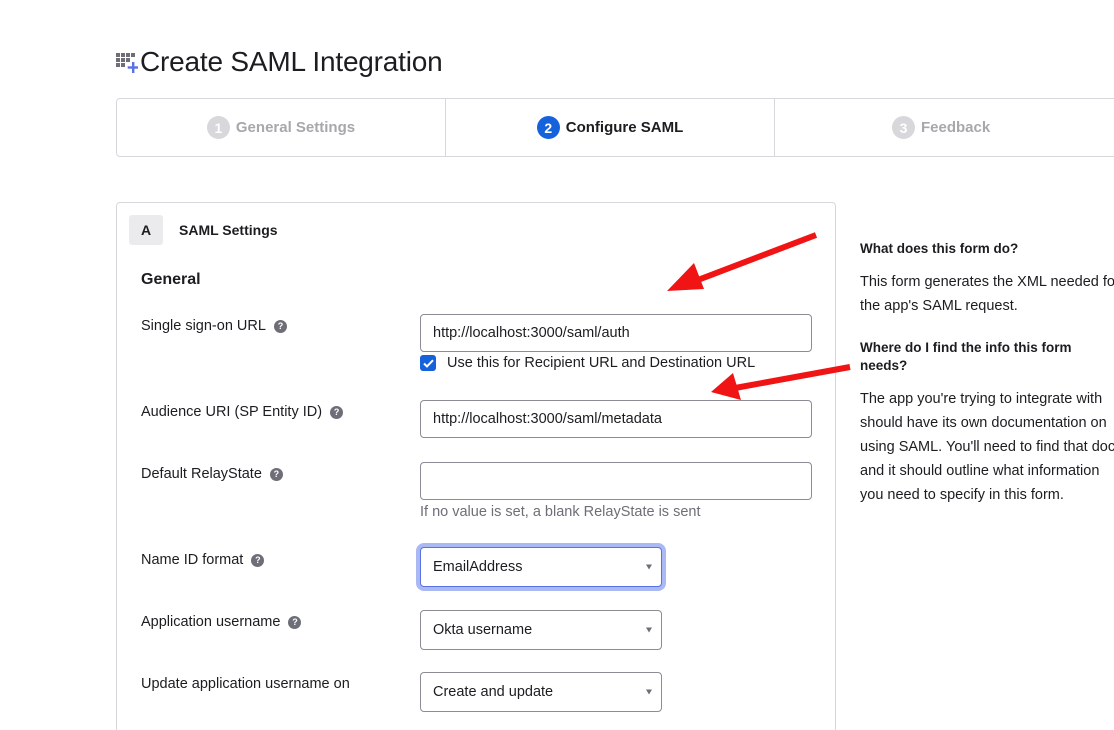 The height and width of the screenshot is (730, 1114). I want to click on name-id-format-label-text: Name ID format, so click(192, 560).